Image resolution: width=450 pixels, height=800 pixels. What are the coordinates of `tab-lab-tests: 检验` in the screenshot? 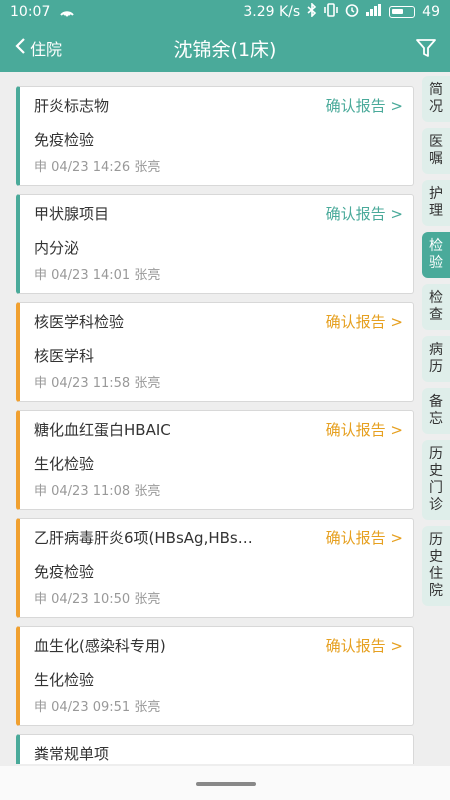 It's located at (436, 255).